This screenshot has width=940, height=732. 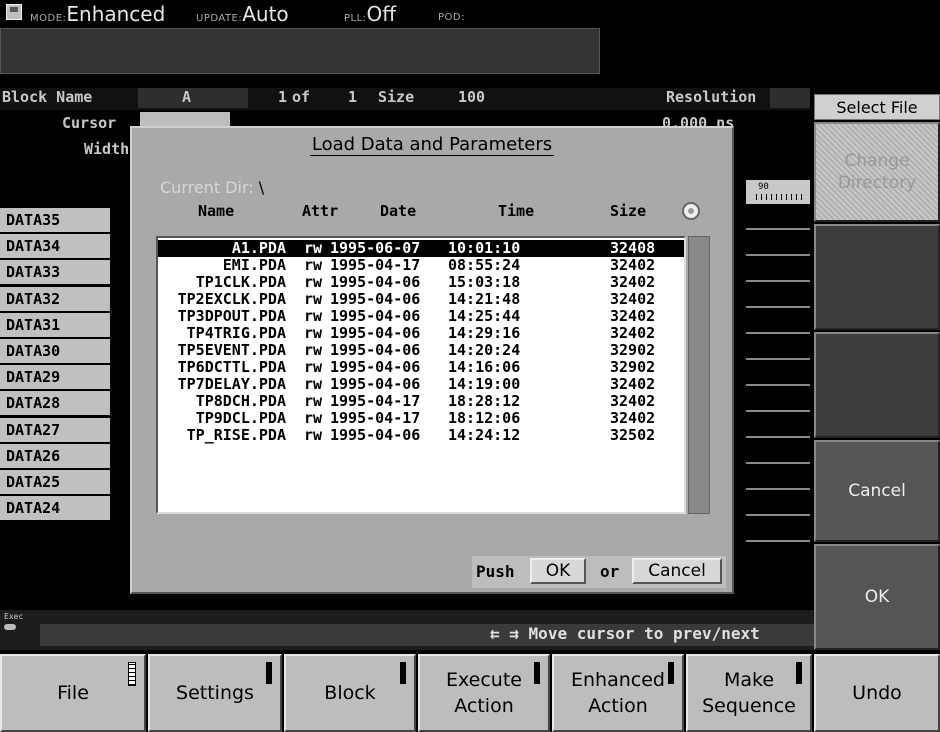 I want to click on side-cancel-button: Cancel, so click(x=877, y=491).